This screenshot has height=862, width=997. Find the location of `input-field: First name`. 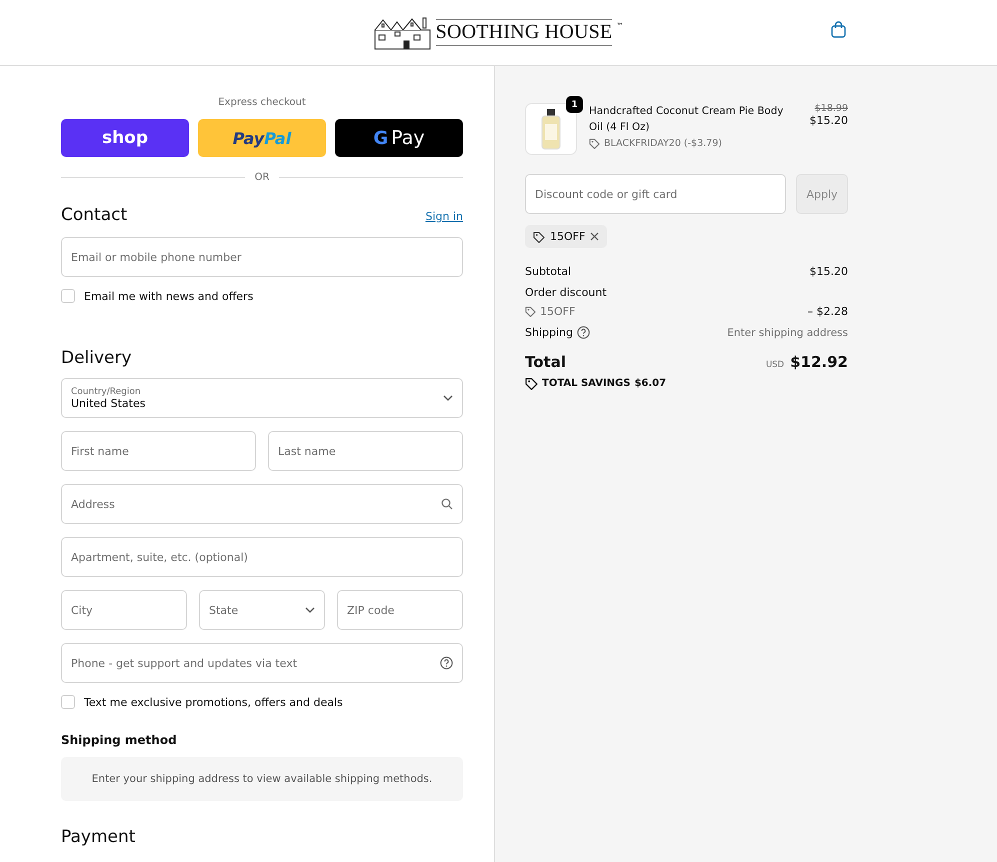

input-field: First name is located at coordinates (158, 451).